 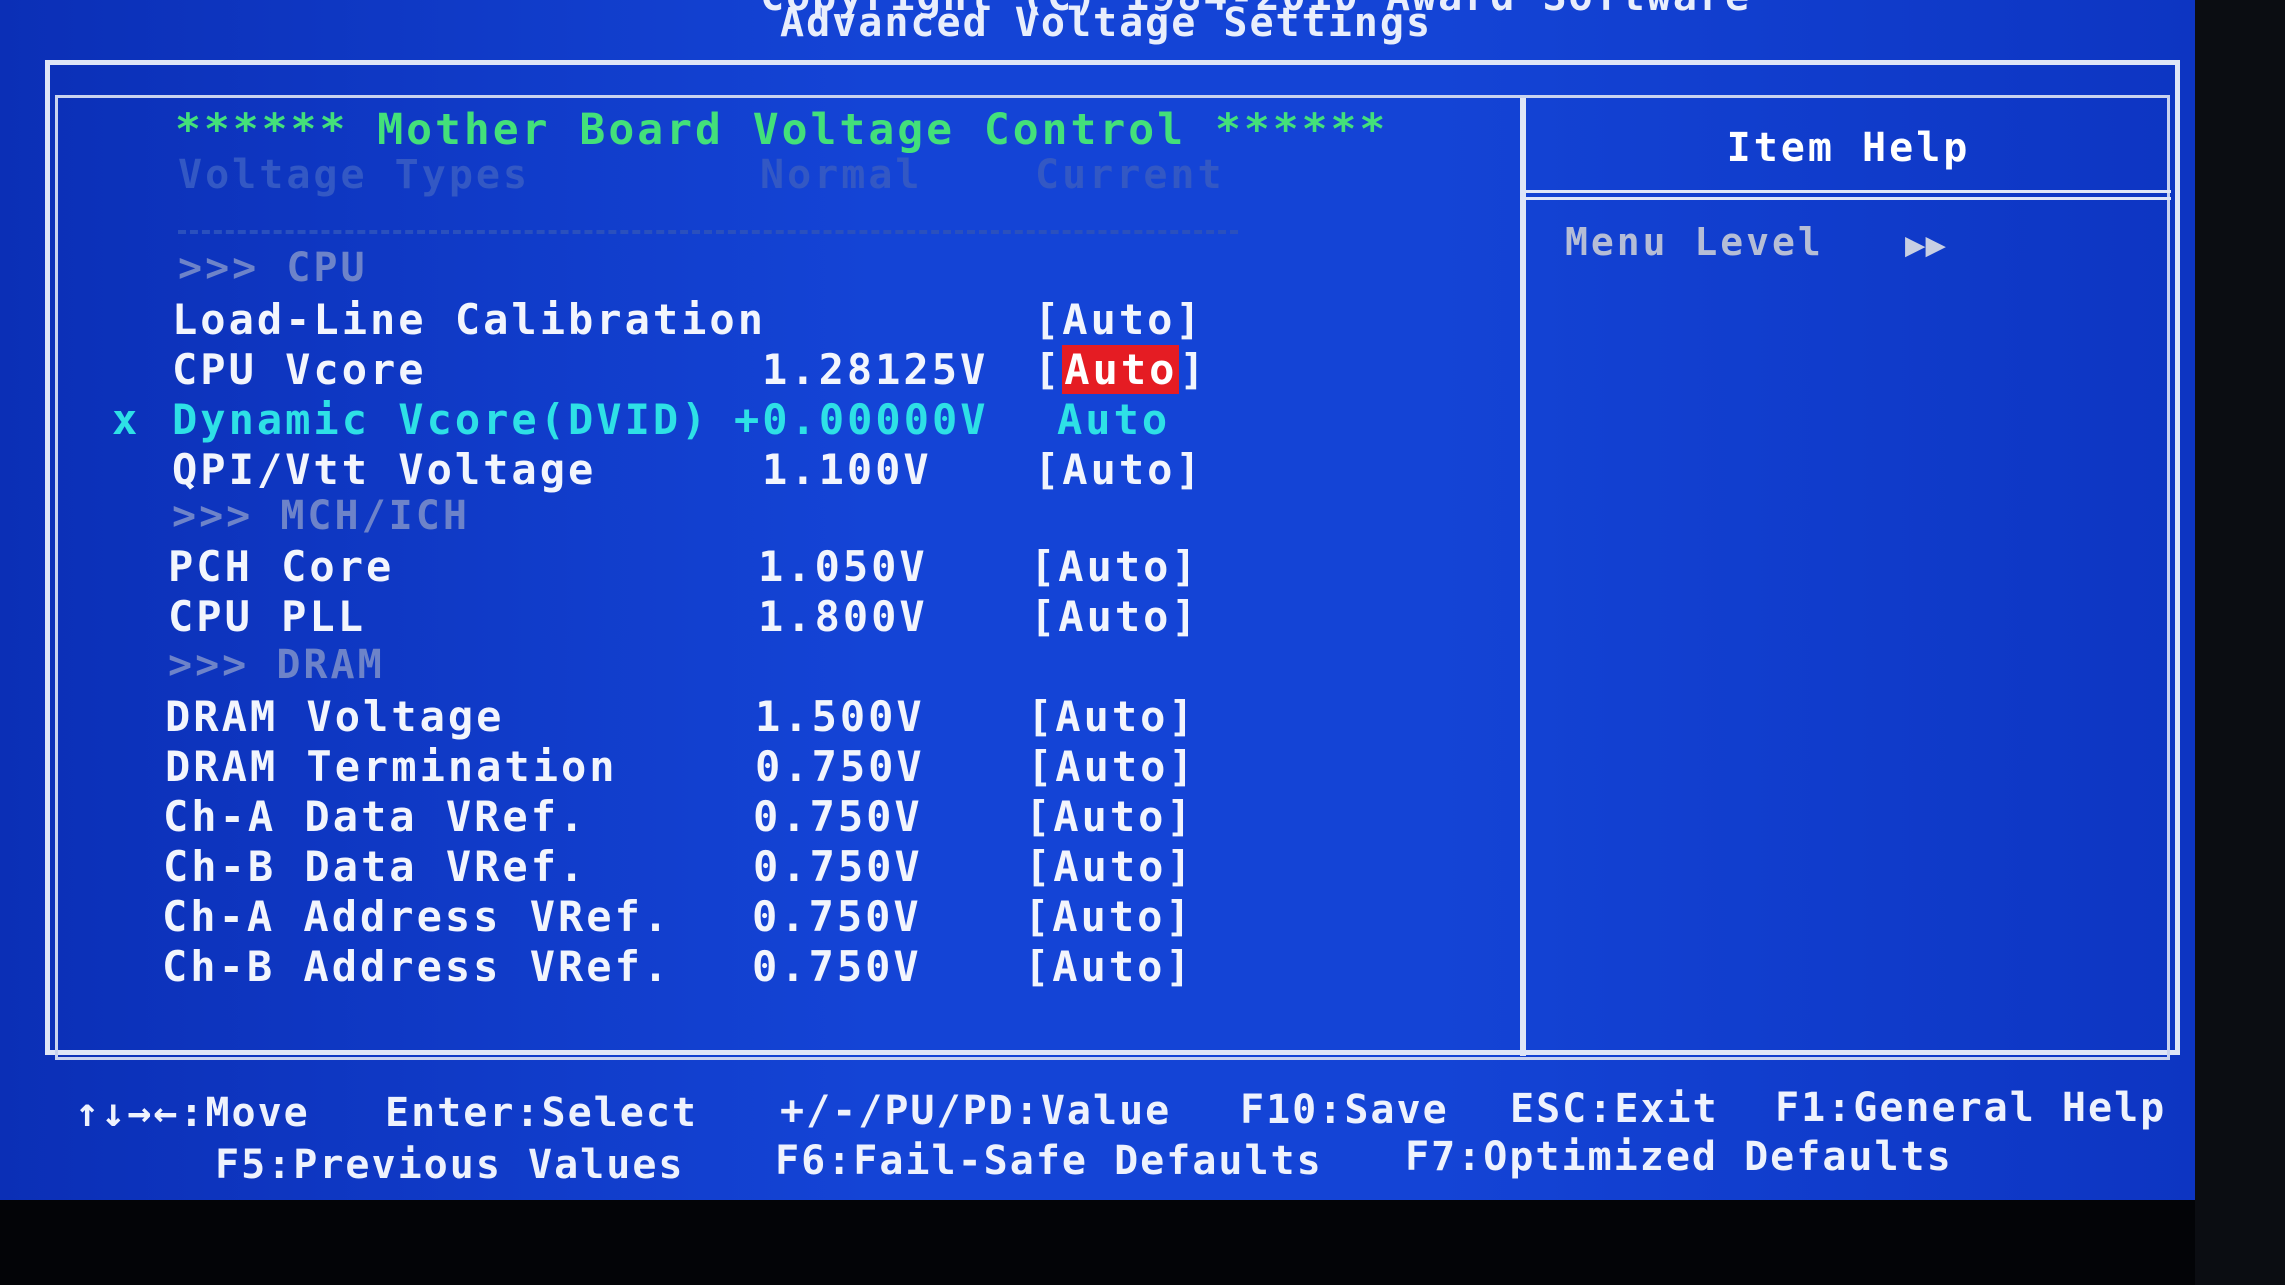 I want to click on item-help-title: Item Help, so click(x=1848, y=148).